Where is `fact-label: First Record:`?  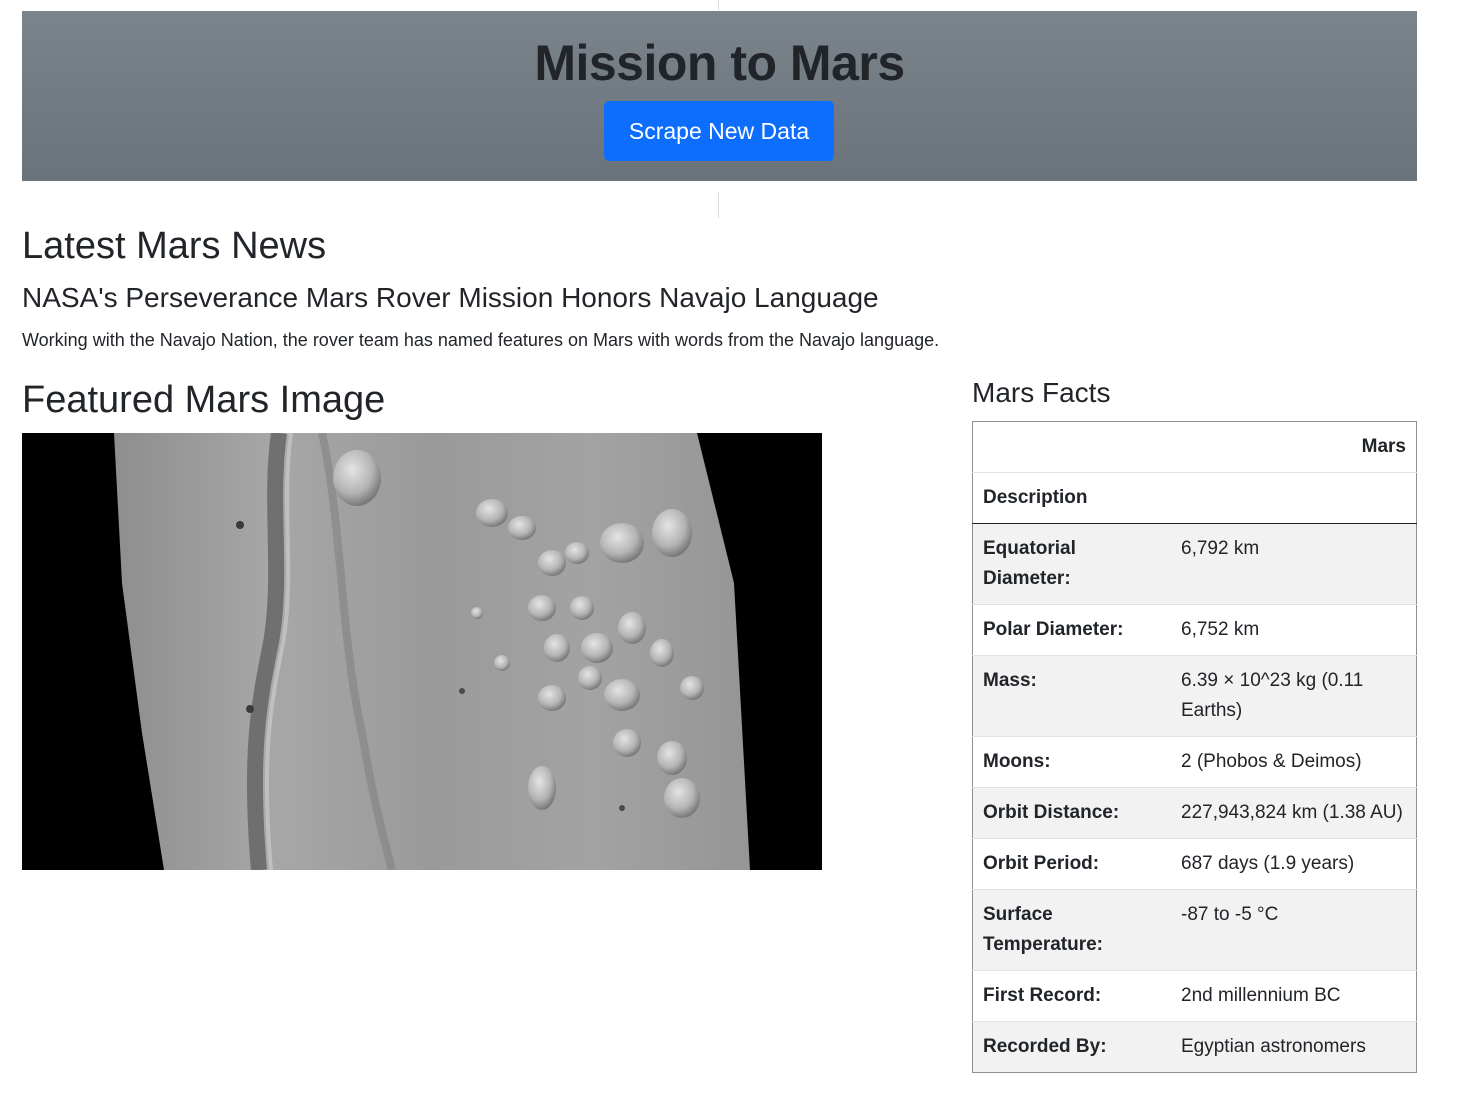 fact-label: First Record: is located at coordinates (1071, 996).